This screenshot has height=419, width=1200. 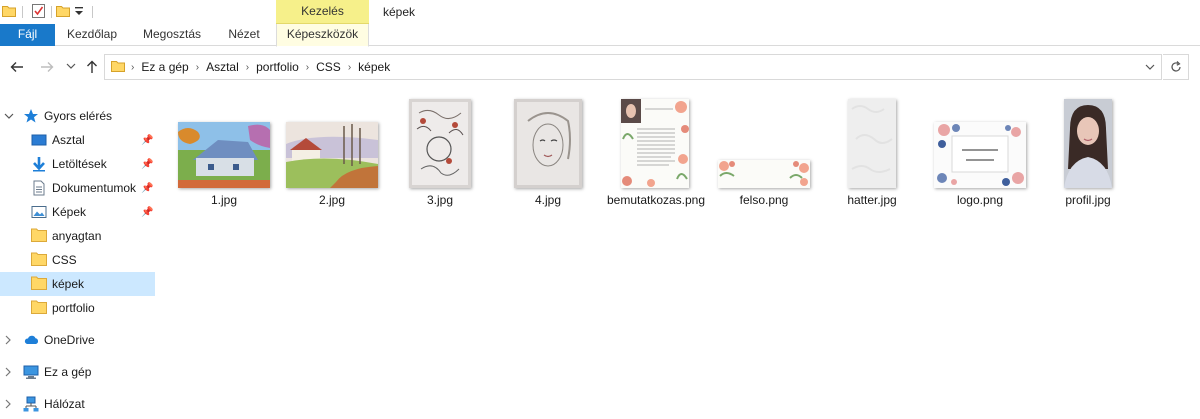 I want to click on sidebar-item-this-pc: Ez a gép, so click(x=77, y=372).